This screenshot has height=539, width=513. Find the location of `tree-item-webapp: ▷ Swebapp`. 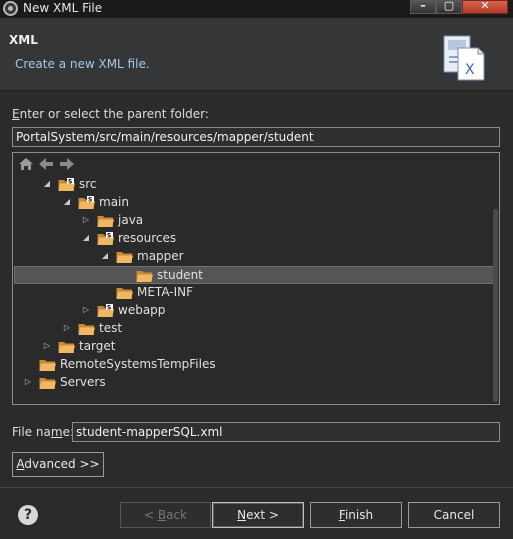

tree-item-webapp: ▷ Swebapp is located at coordinates (254, 311).